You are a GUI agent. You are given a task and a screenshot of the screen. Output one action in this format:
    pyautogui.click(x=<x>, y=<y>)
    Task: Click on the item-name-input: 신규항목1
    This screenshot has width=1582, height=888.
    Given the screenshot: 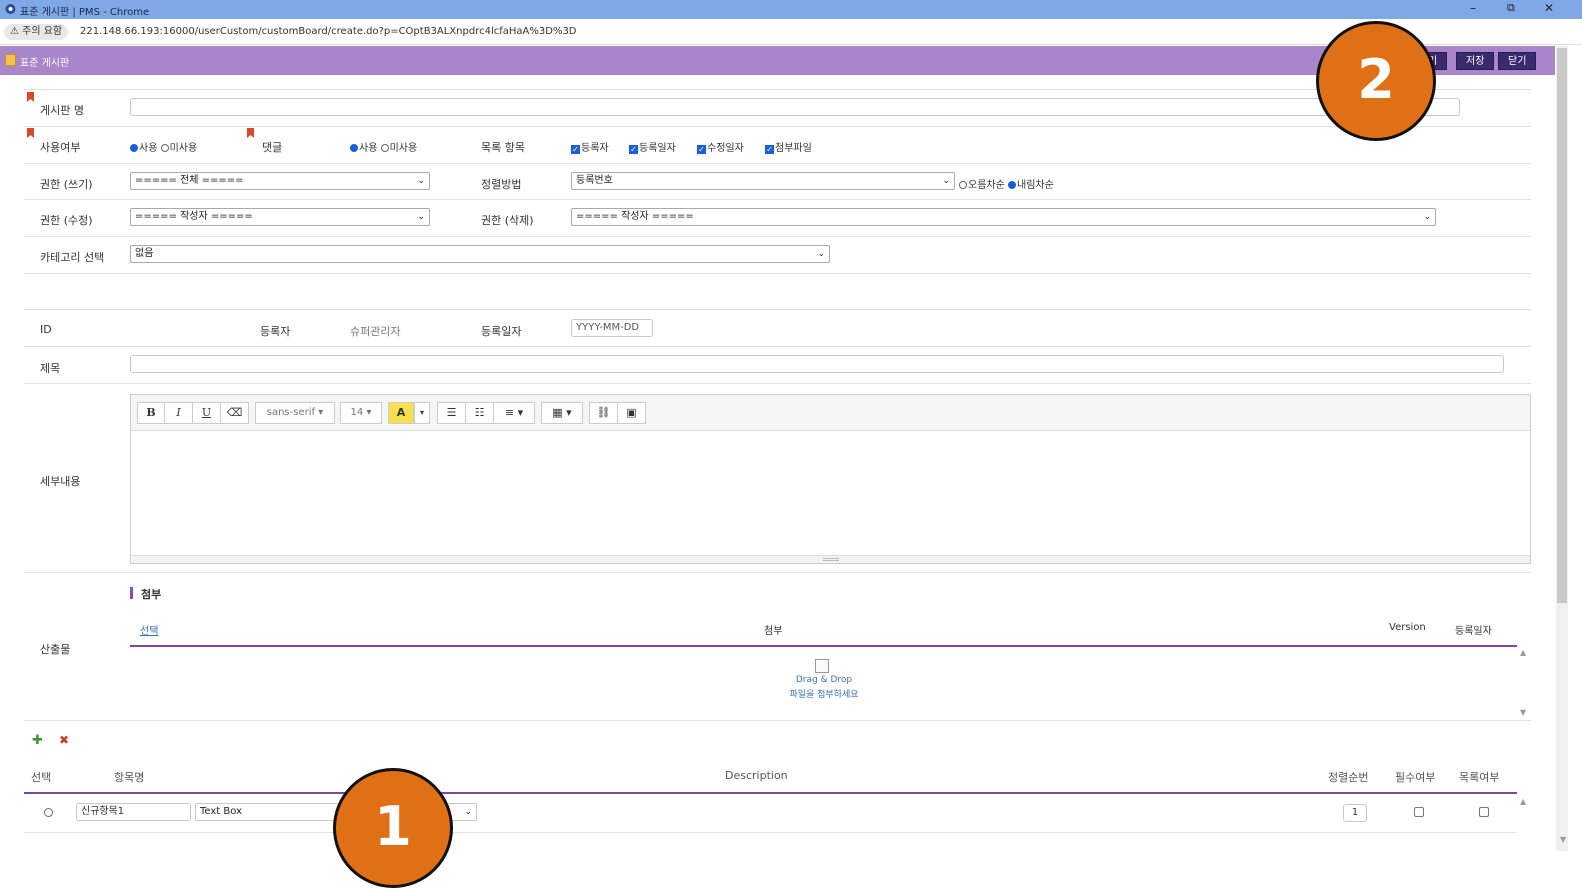 What is the action you would take?
    pyautogui.click(x=133, y=812)
    